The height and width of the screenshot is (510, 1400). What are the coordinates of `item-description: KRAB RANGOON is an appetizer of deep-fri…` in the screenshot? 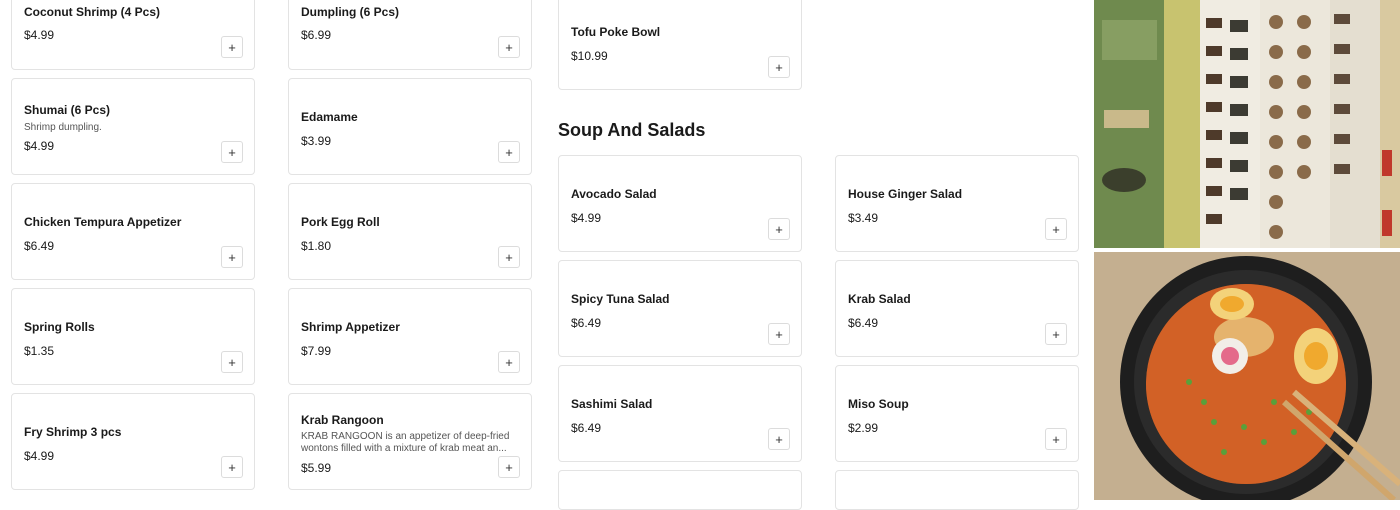 It's located at (405, 442).